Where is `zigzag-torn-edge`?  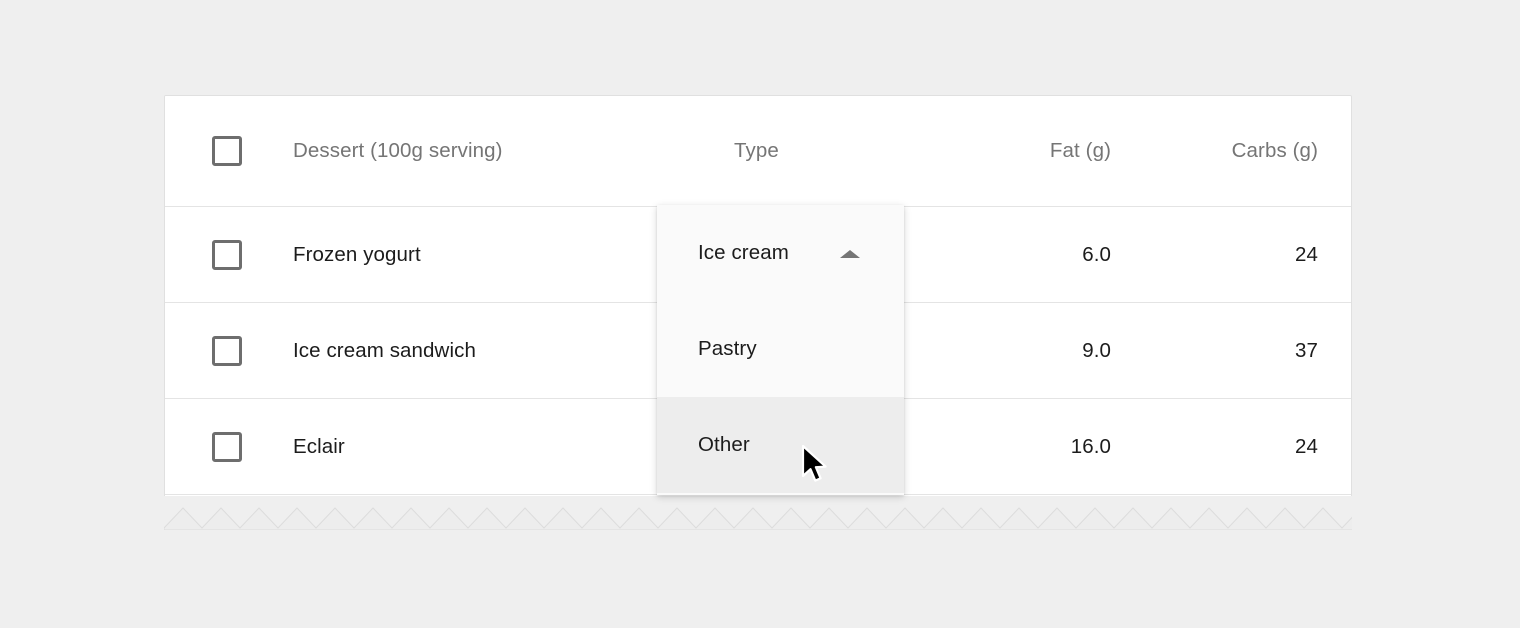
zigzag-torn-edge is located at coordinates (758, 513).